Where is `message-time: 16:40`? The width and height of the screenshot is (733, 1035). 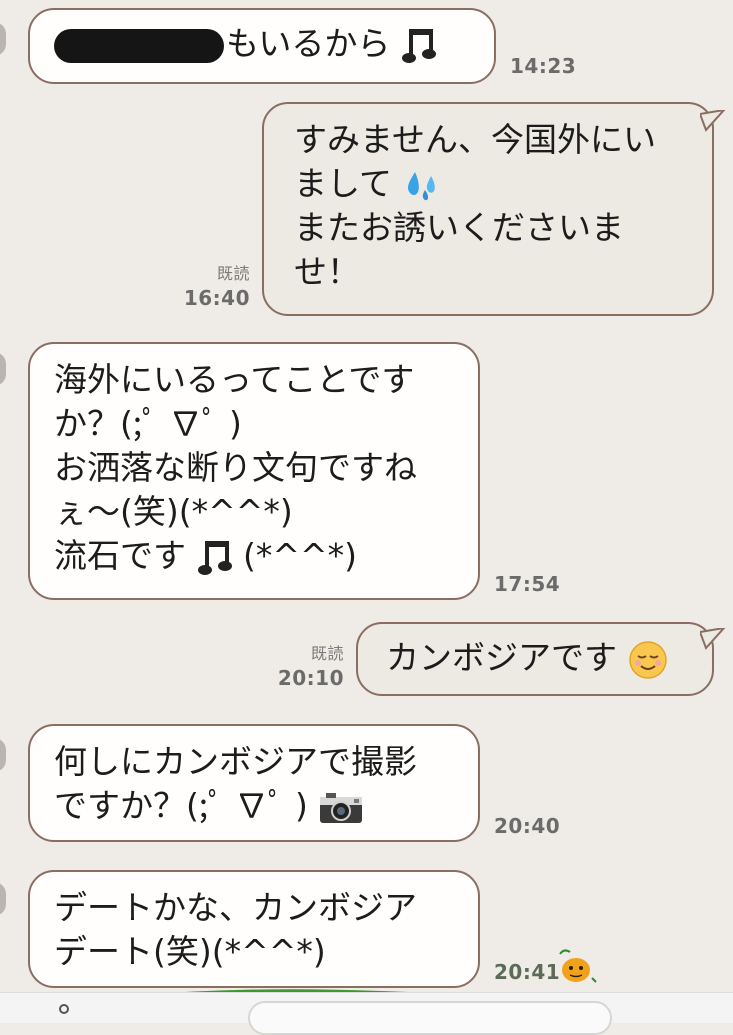
message-time: 16:40 is located at coordinates (216, 298).